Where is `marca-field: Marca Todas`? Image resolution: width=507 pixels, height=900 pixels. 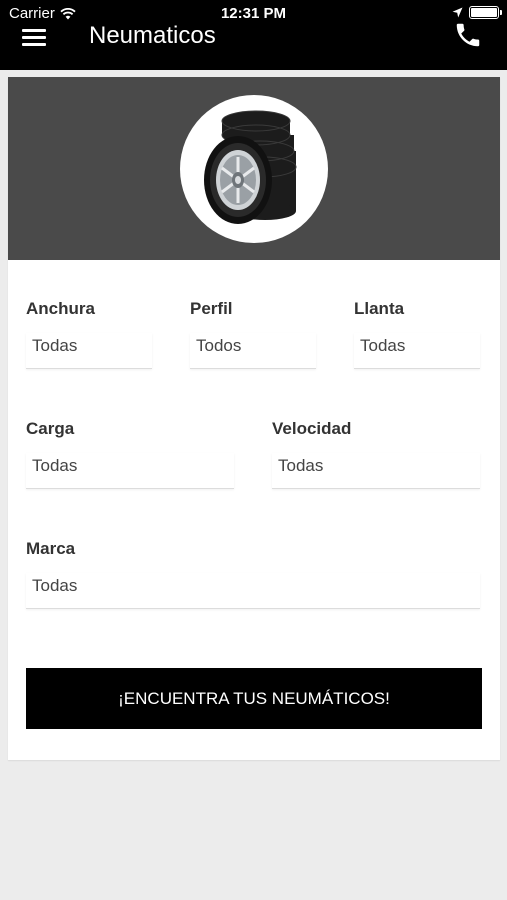 marca-field: Marca Todas is located at coordinates (253, 574).